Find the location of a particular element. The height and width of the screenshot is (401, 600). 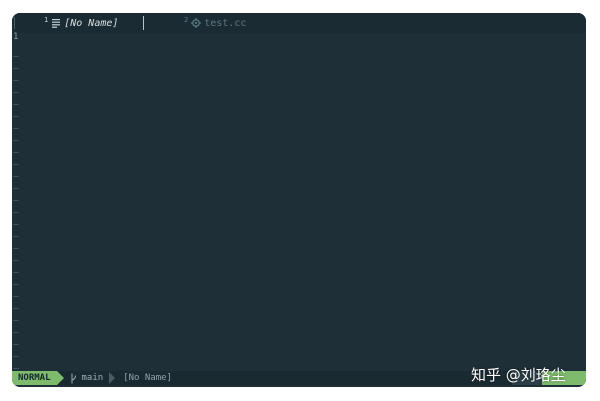

tab-test-cc: 2 test.cc is located at coordinates (244, 23).